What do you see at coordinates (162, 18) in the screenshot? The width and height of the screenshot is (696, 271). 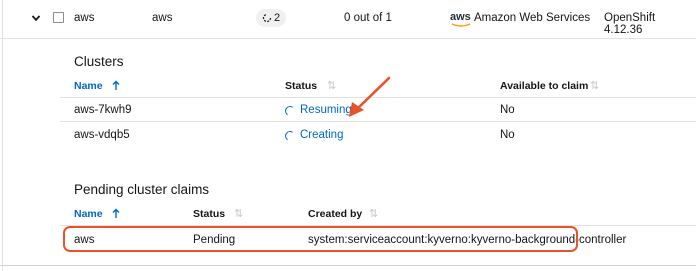 I see `row-namespace: aws` at bounding box center [162, 18].